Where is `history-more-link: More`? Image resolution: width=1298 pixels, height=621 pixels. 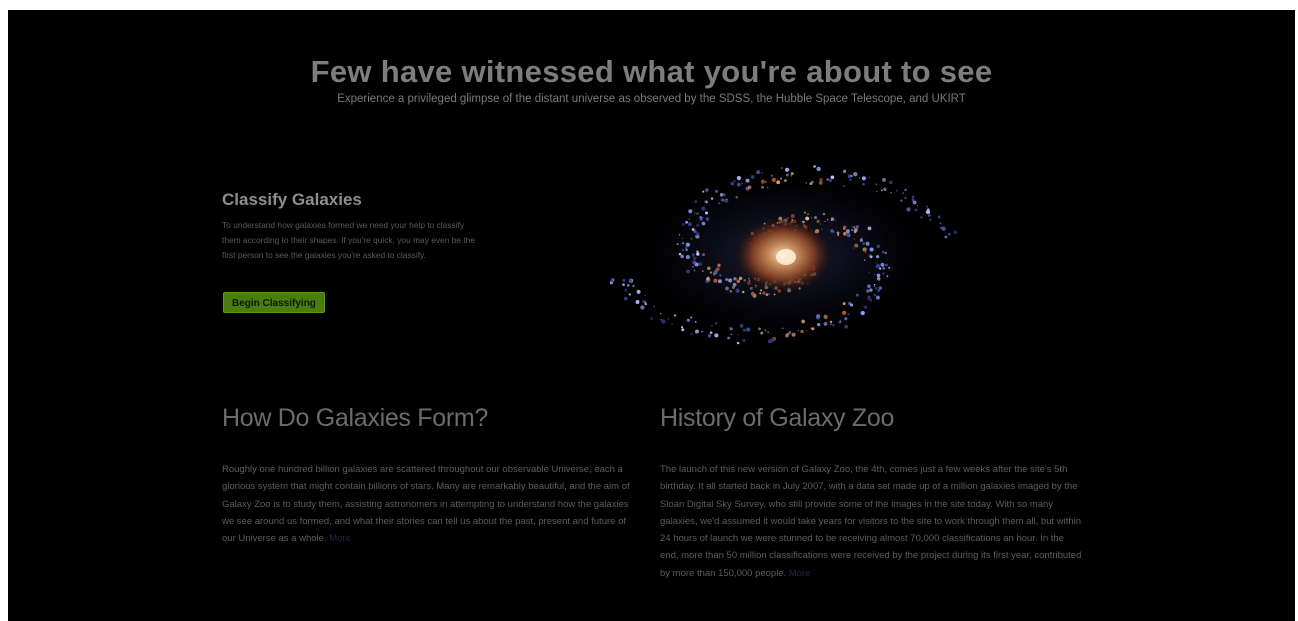
history-more-link: More is located at coordinates (800, 573).